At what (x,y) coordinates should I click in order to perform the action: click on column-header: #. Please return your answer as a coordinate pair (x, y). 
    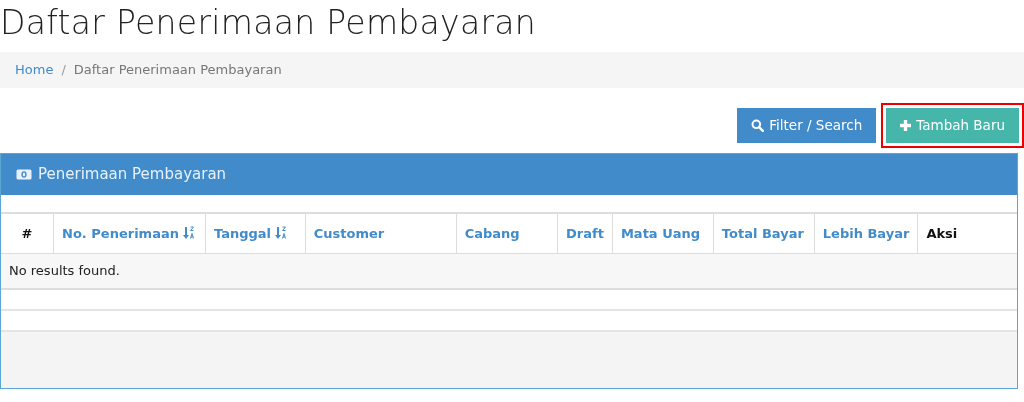
    Looking at the image, I should click on (27, 233).